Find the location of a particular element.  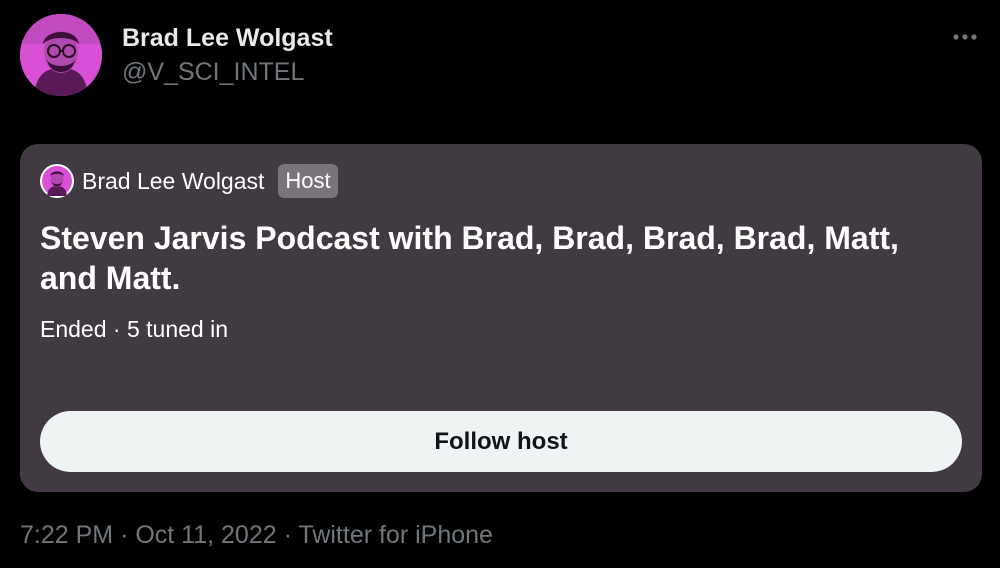

more-options-button is located at coordinates (965, 37).